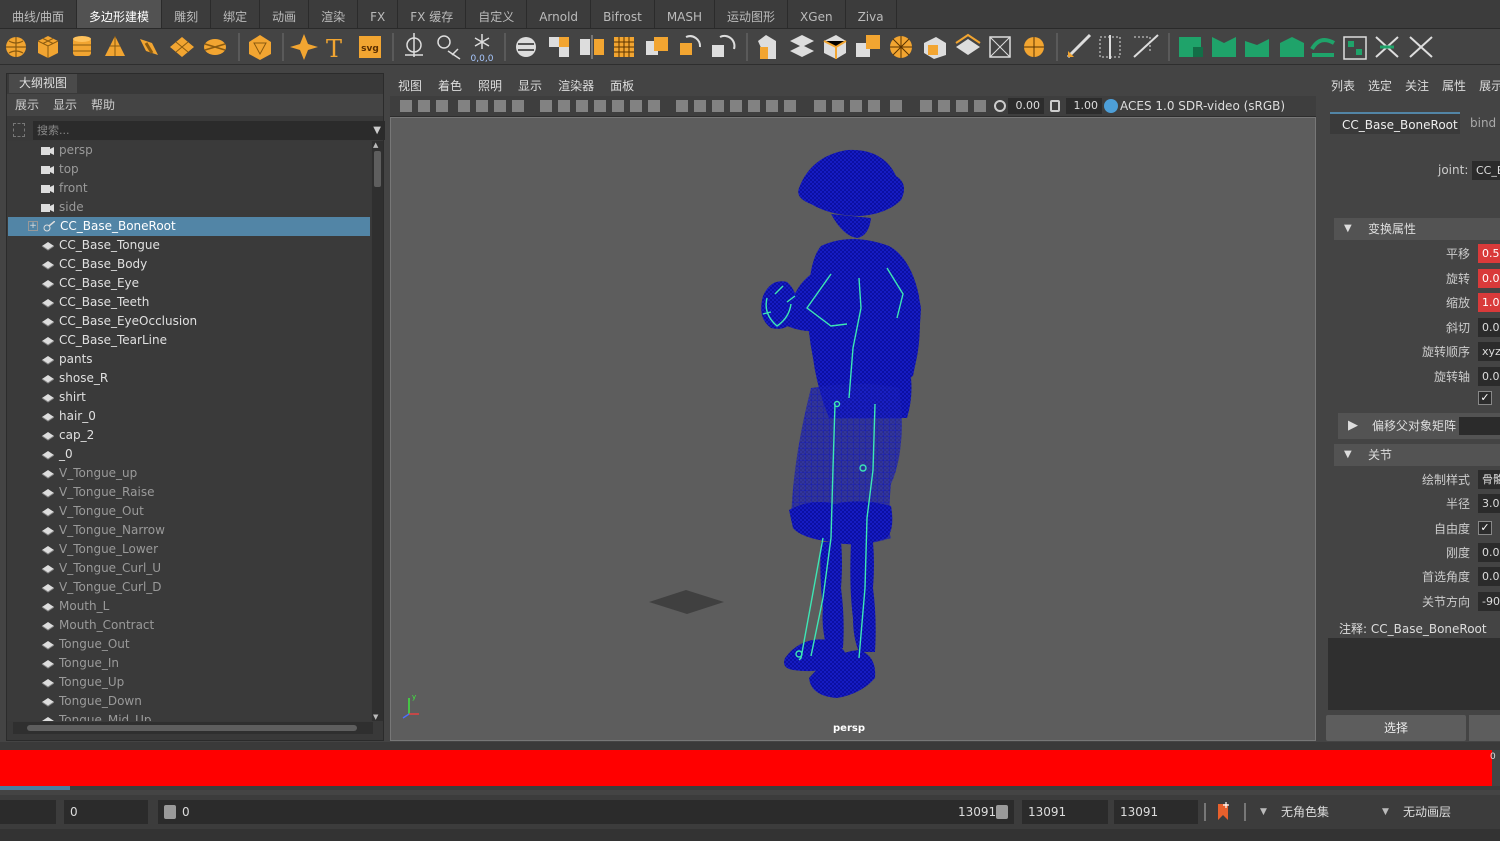 This screenshot has width=1500, height=841. What do you see at coordinates (1224, 47) in the screenshot?
I see `planar-map-icon` at bounding box center [1224, 47].